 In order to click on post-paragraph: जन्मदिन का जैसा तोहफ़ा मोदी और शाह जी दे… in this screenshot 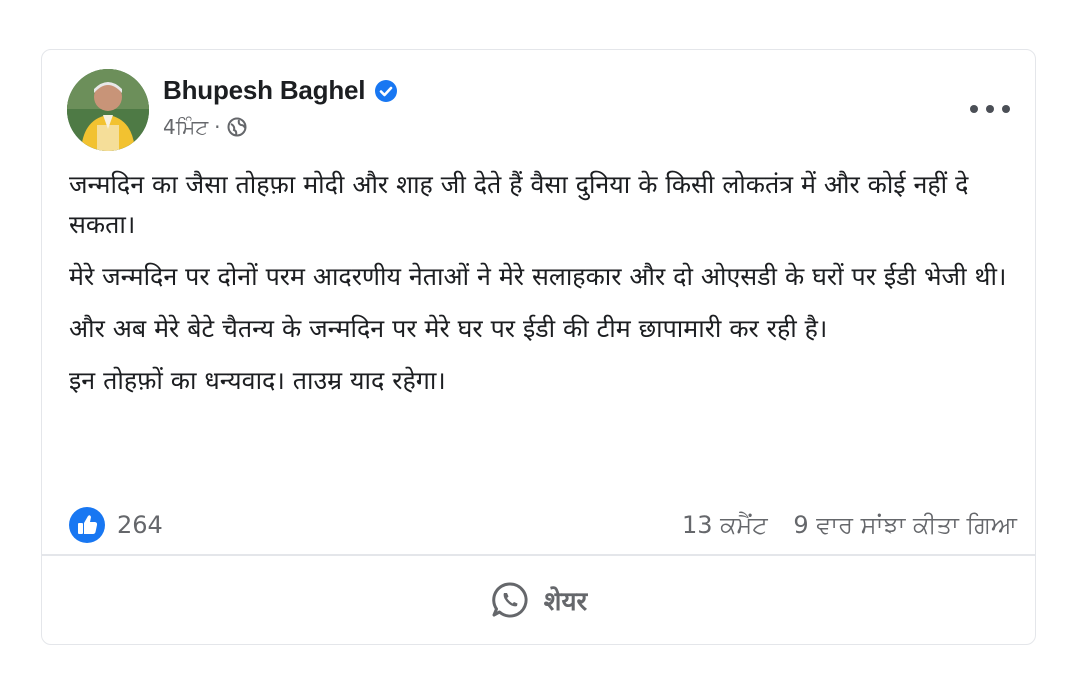, I will do `click(519, 204)`.